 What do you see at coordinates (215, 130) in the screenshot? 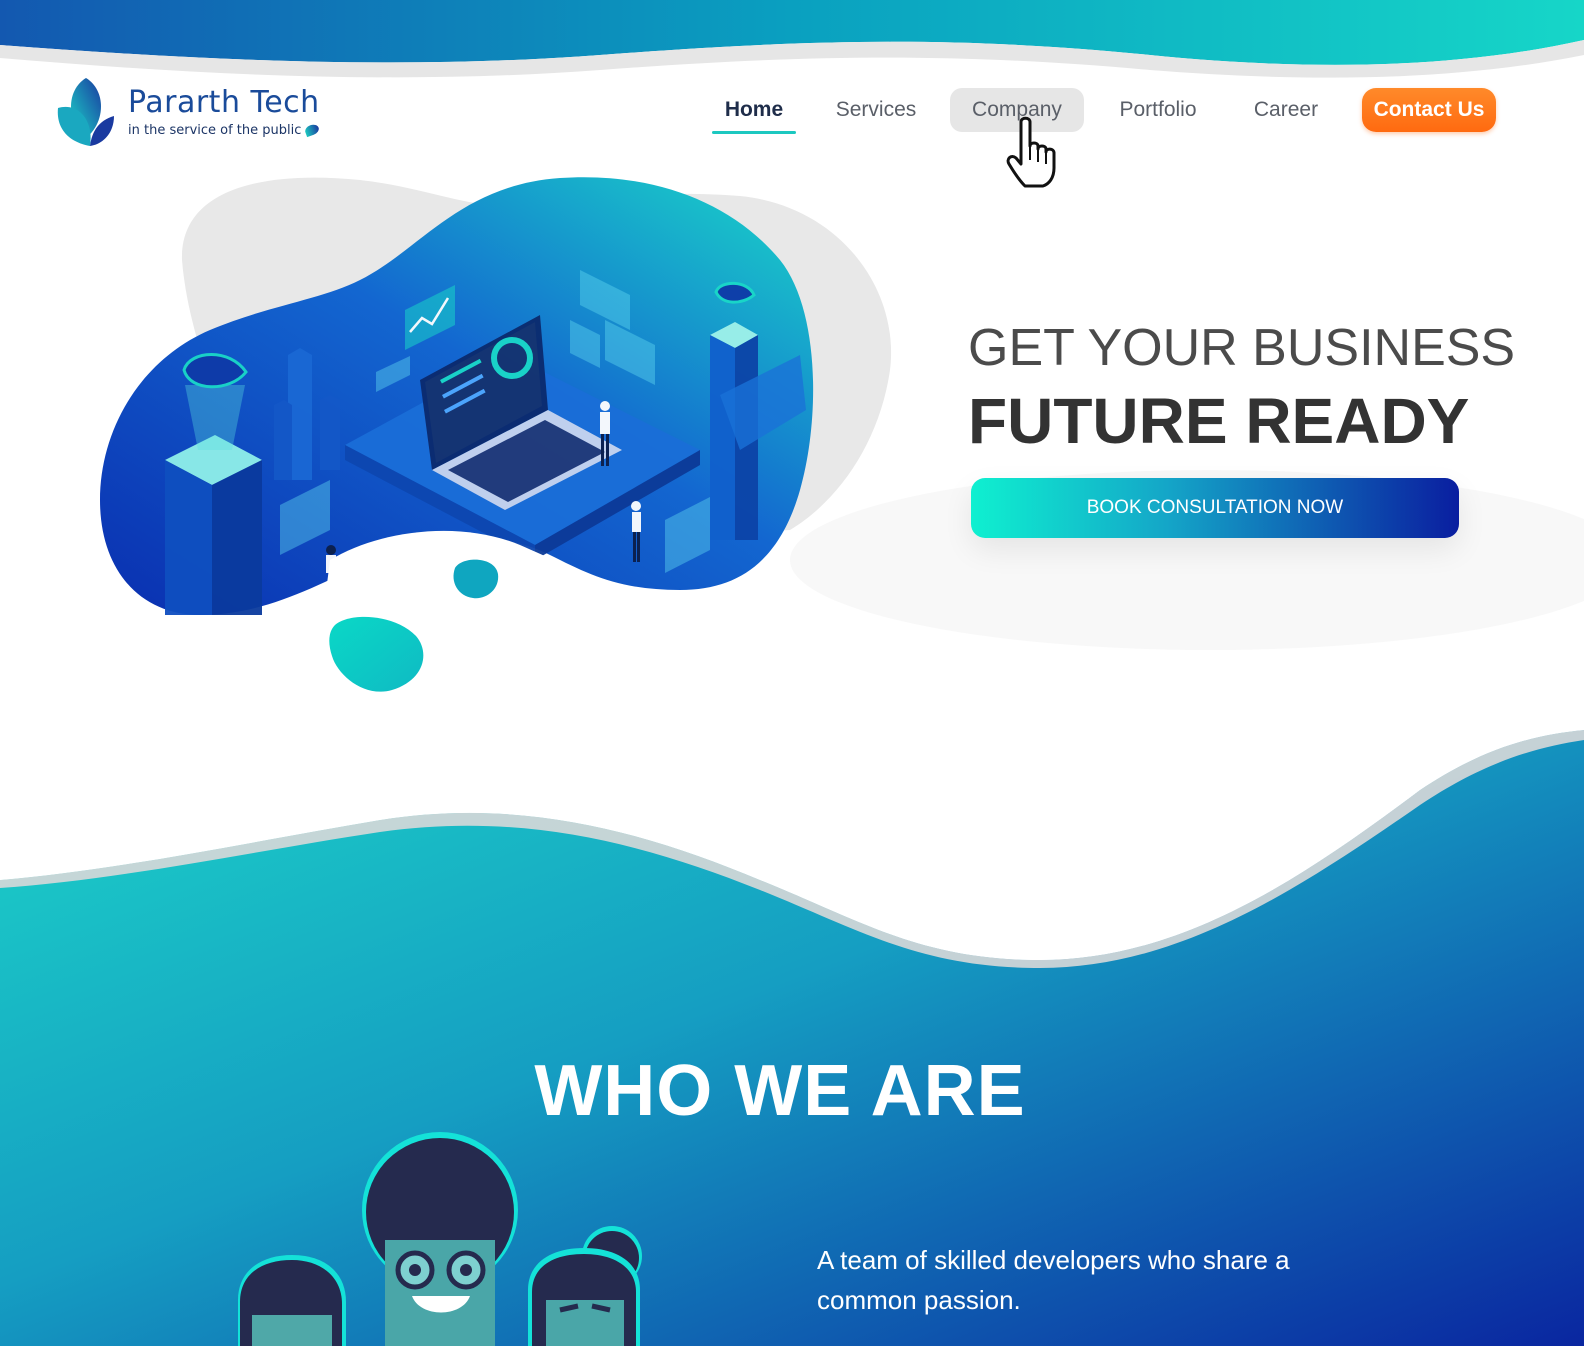
I see `brand-tagline: in the service of the public` at bounding box center [215, 130].